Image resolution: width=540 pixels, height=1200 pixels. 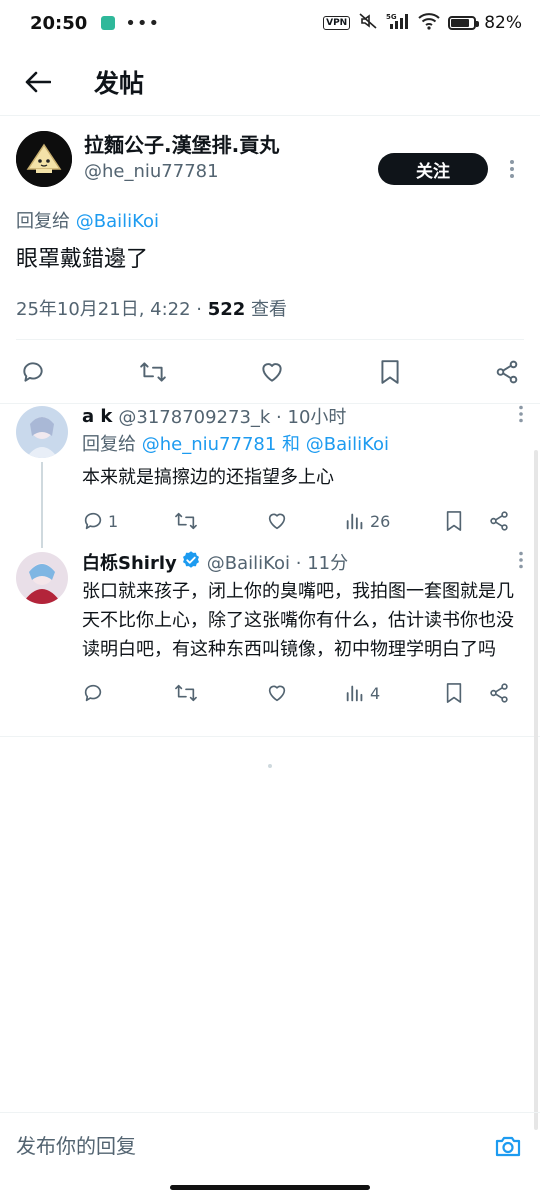 I want to click on reply-to-line: 回复给 @he_niu77781 和 @BailiKoi, so click(x=303, y=445).